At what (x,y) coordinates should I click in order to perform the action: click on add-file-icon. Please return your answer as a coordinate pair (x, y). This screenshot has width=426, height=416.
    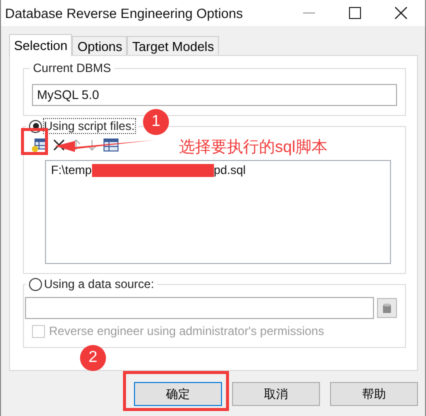
    Looking at the image, I should click on (39, 145).